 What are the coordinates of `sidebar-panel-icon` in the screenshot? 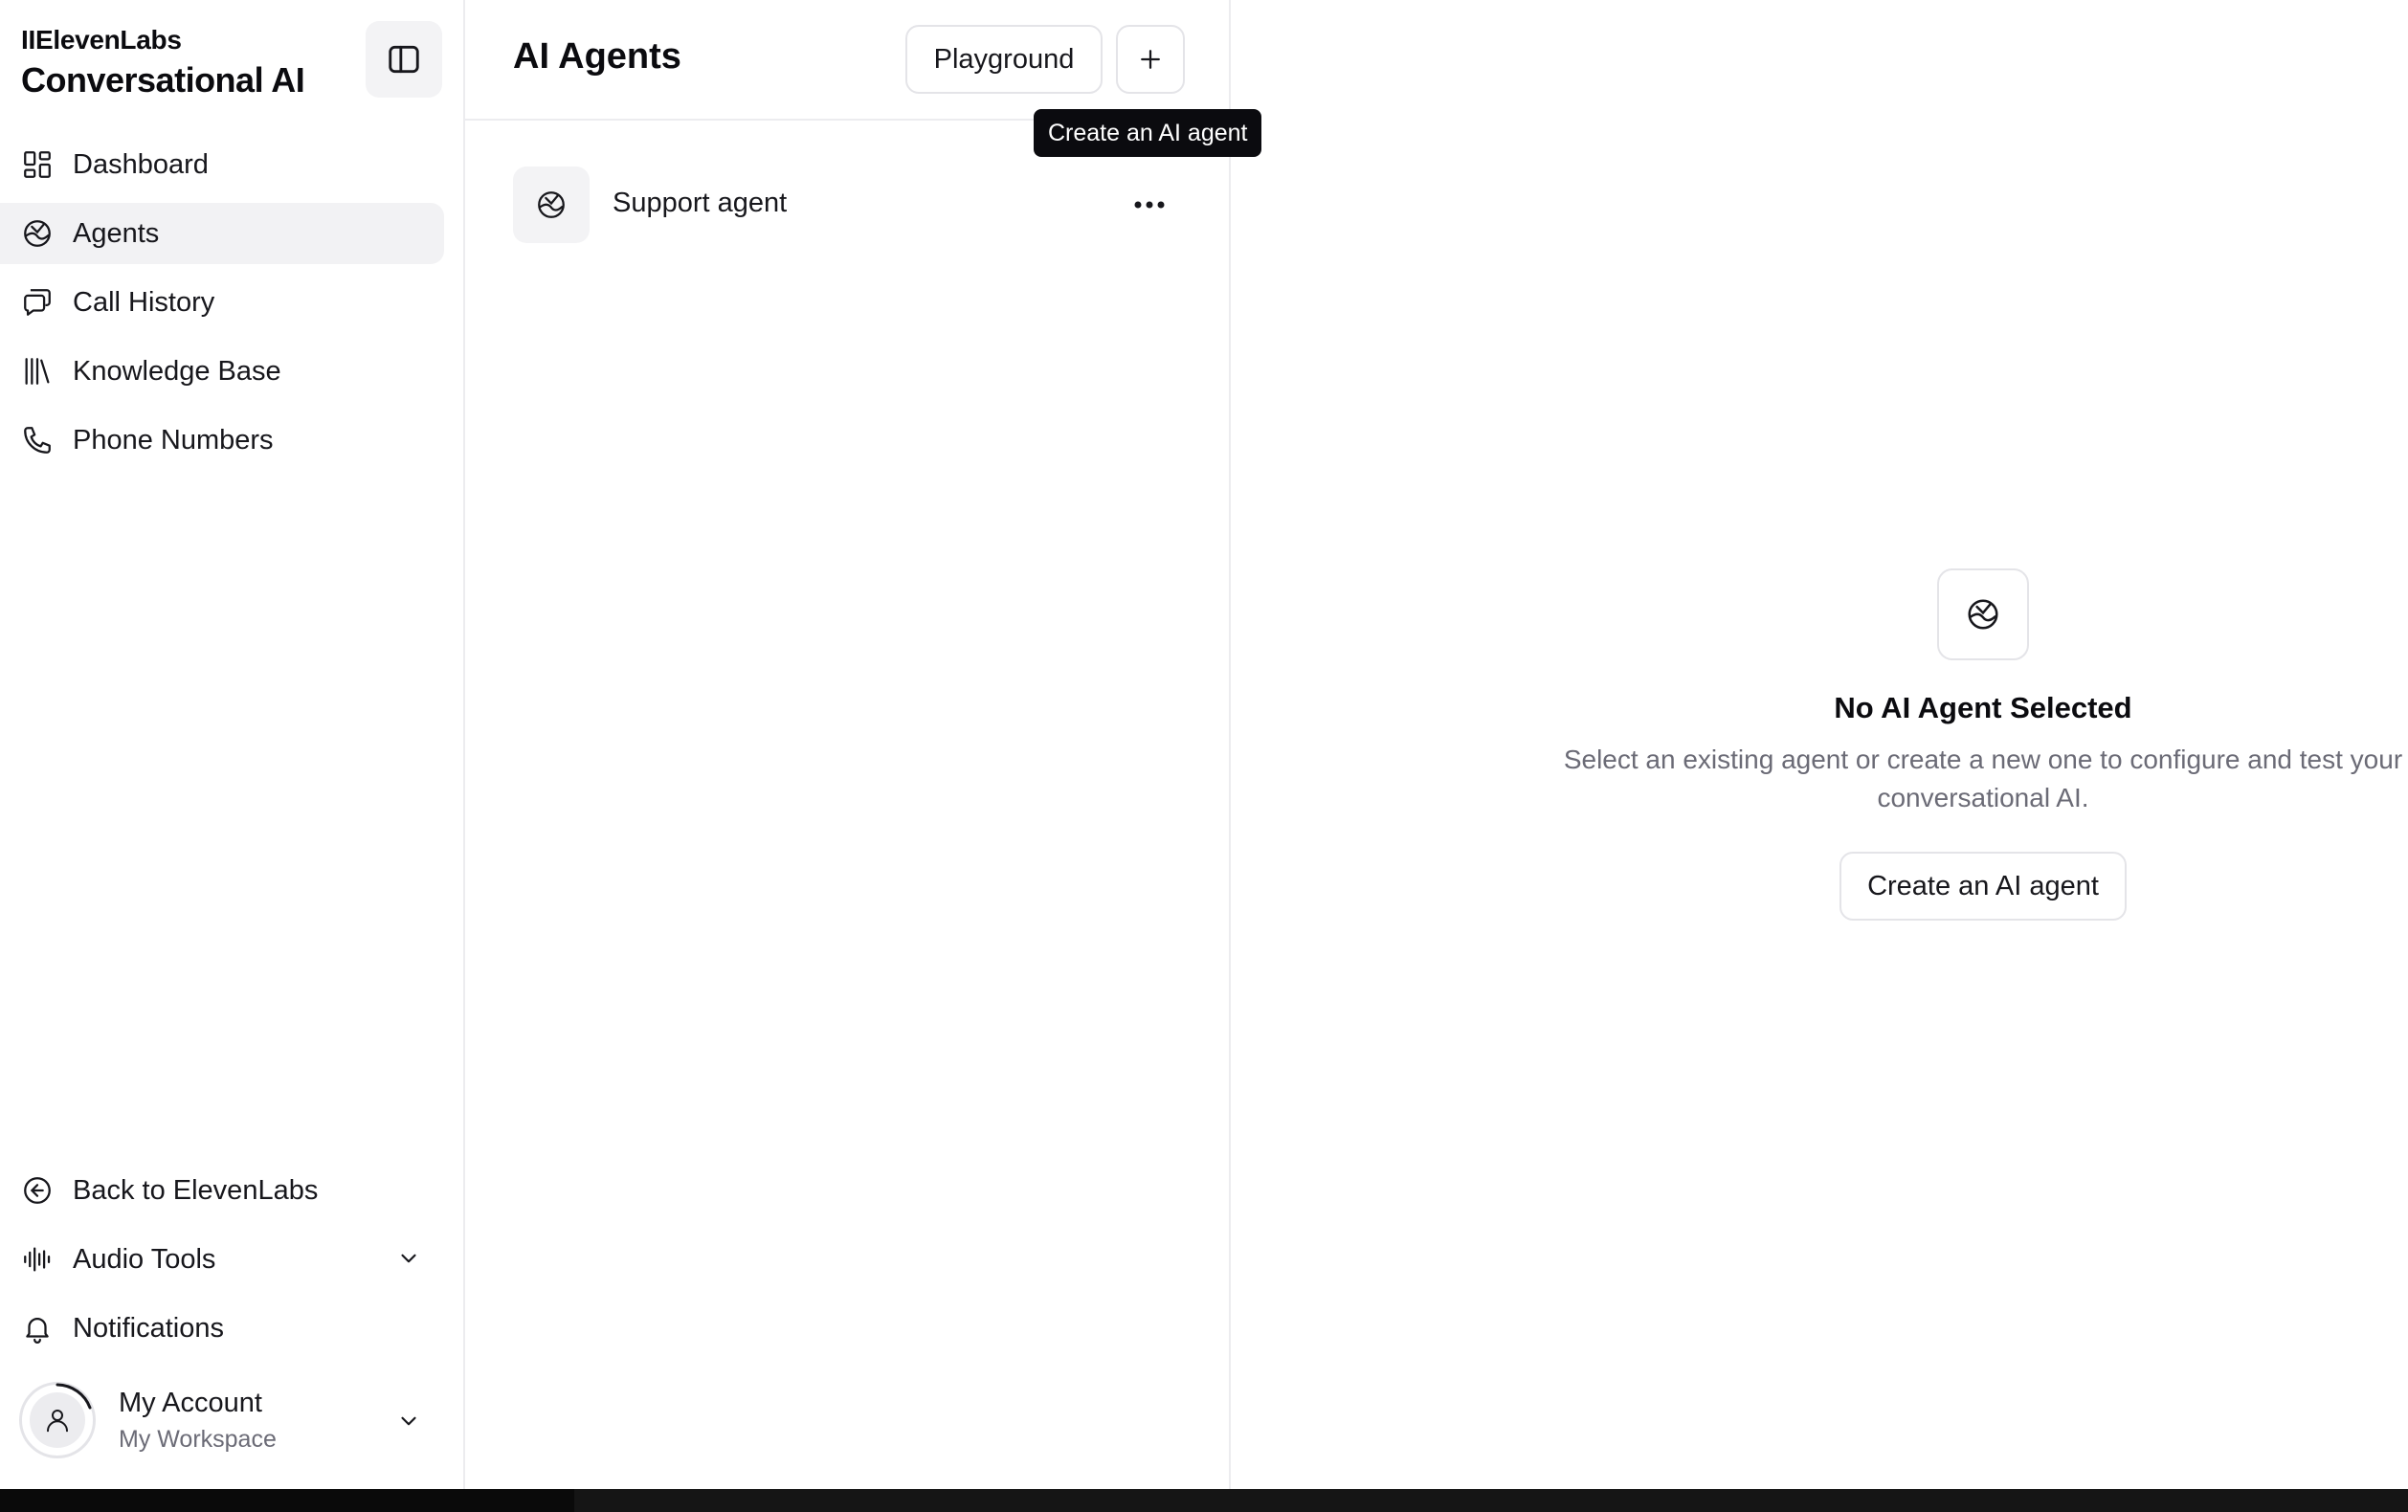 It's located at (404, 59).